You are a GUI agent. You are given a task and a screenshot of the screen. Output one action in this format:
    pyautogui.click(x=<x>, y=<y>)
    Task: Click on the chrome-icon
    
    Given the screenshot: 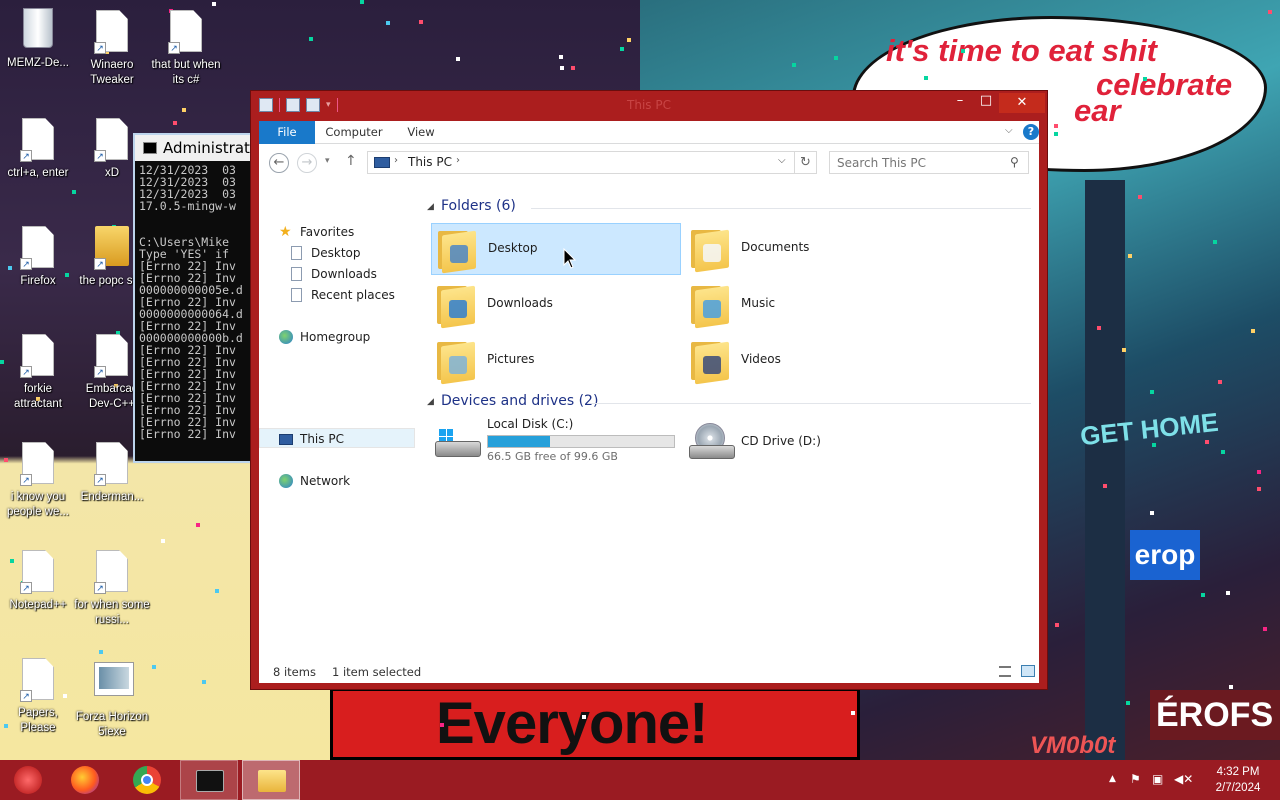 What is the action you would take?
    pyautogui.click(x=147, y=780)
    